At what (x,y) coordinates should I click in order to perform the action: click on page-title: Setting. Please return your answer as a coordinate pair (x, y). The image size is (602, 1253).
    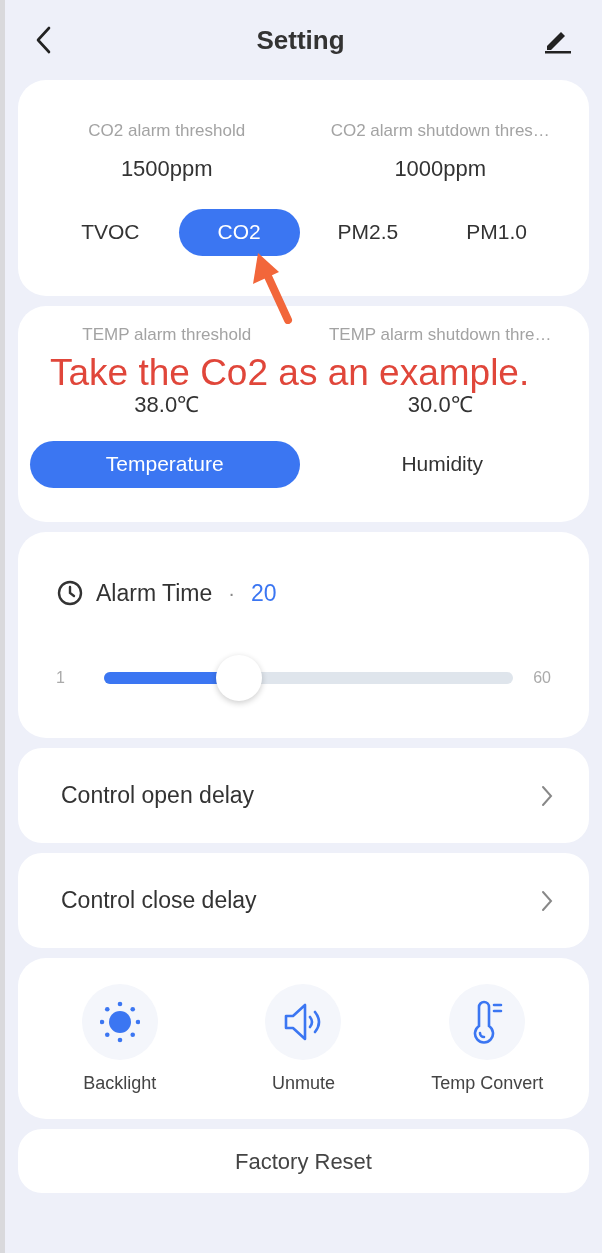
    Looking at the image, I should click on (300, 40).